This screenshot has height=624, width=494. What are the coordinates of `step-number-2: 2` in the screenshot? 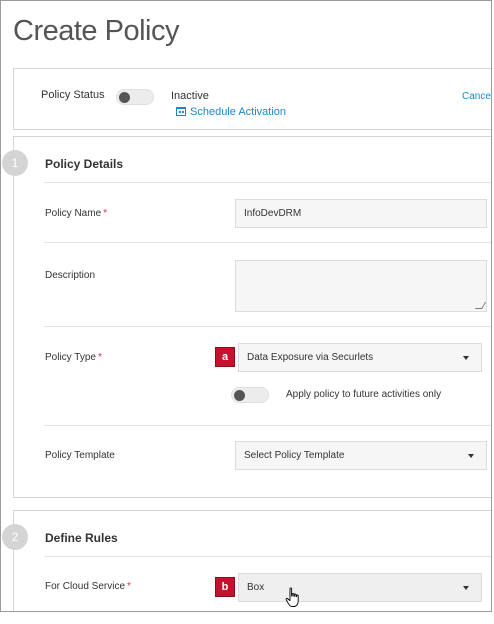 It's located at (15, 537).